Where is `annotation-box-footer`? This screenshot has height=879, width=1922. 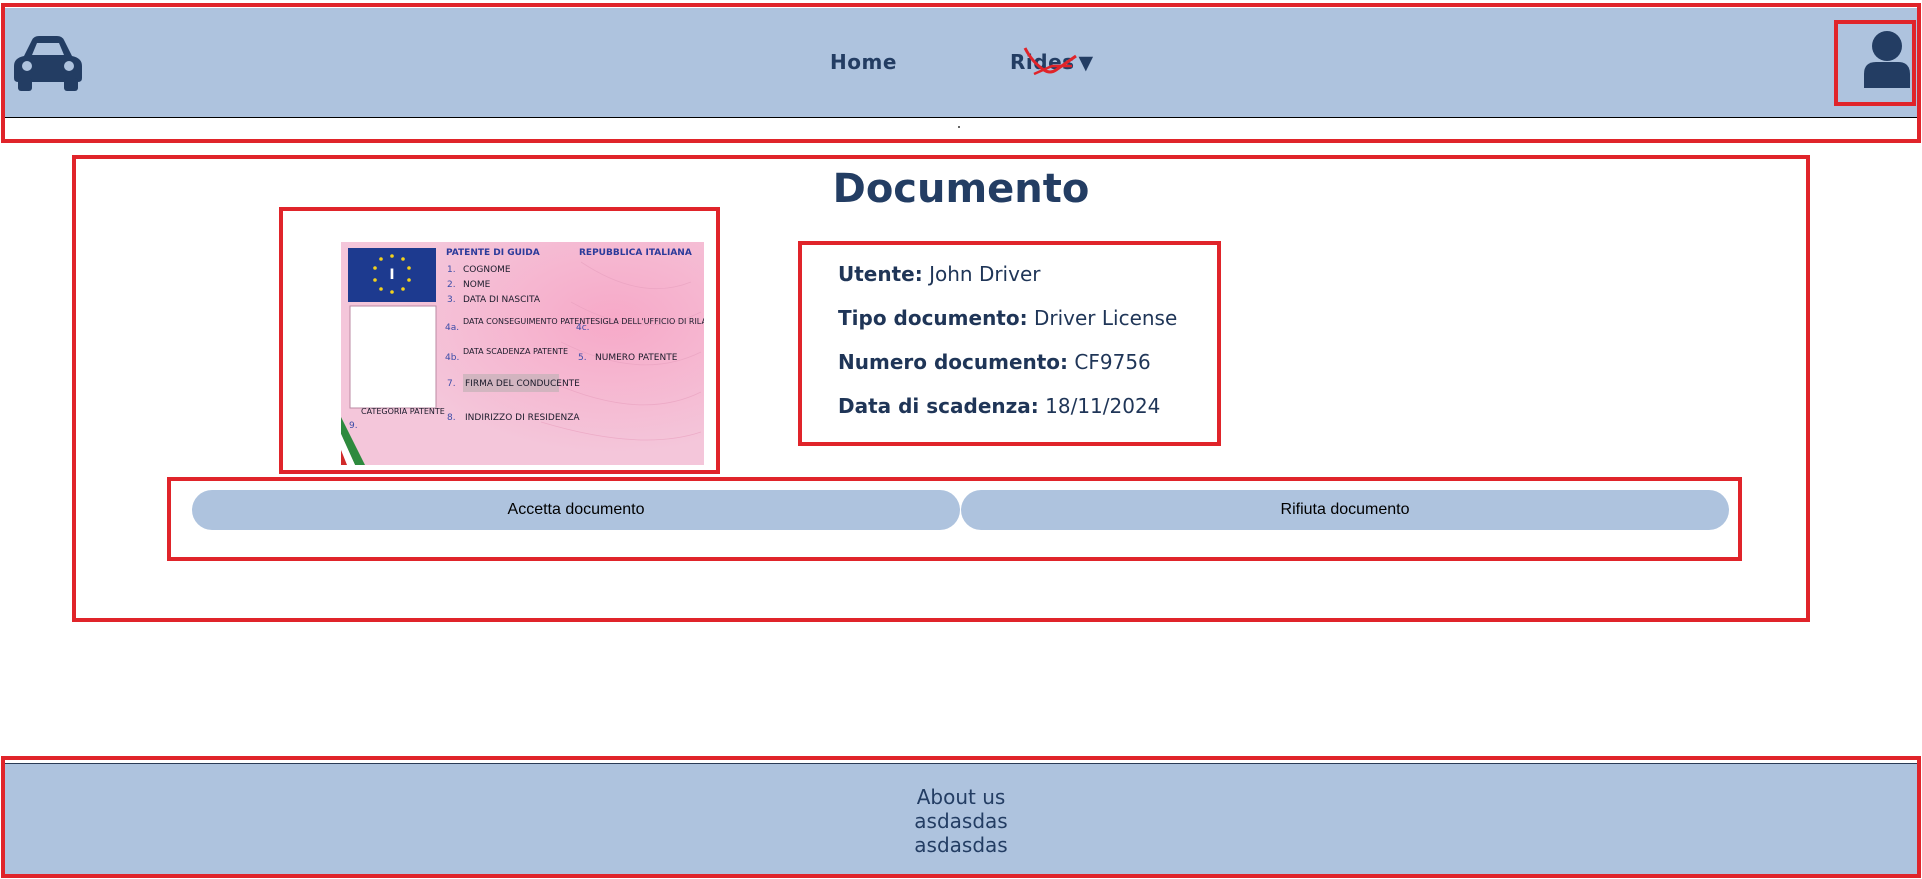
annotation-box-footer is located at coordinates (961, 817).